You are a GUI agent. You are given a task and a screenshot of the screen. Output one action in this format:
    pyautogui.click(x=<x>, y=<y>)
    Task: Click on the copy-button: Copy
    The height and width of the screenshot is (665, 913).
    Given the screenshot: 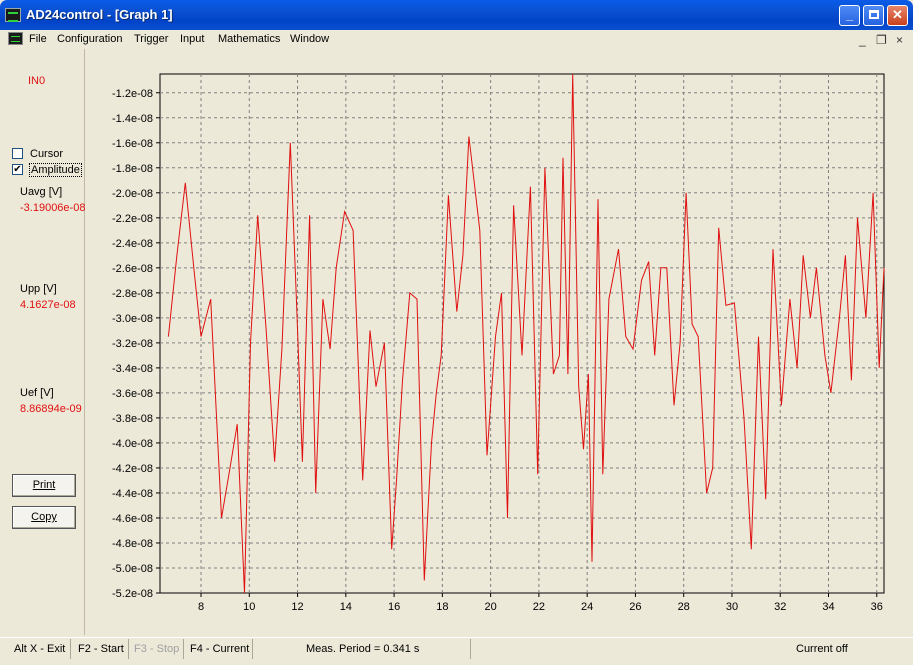 What is the action you would take?
    pyautogui.click(x=44, y=517)
    